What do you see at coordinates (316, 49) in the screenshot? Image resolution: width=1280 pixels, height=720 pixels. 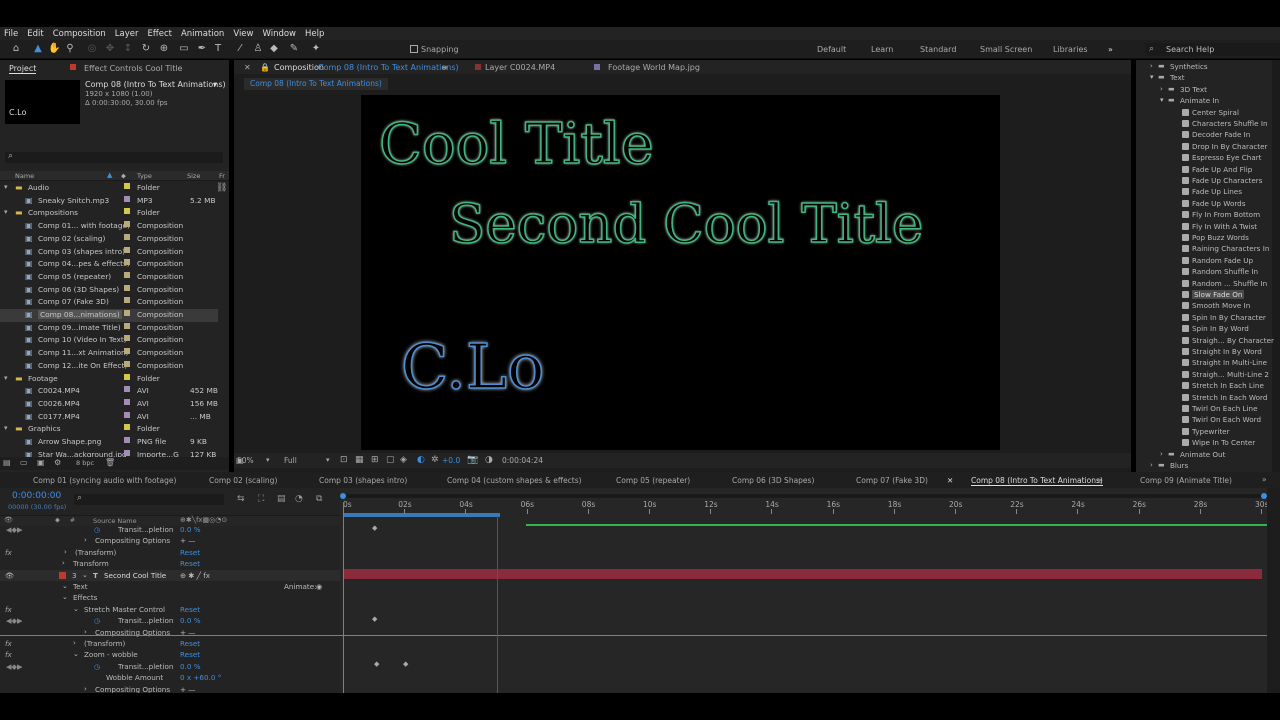 I see `puppet-pin-icon: ✦` at bounding box center [316, 49].